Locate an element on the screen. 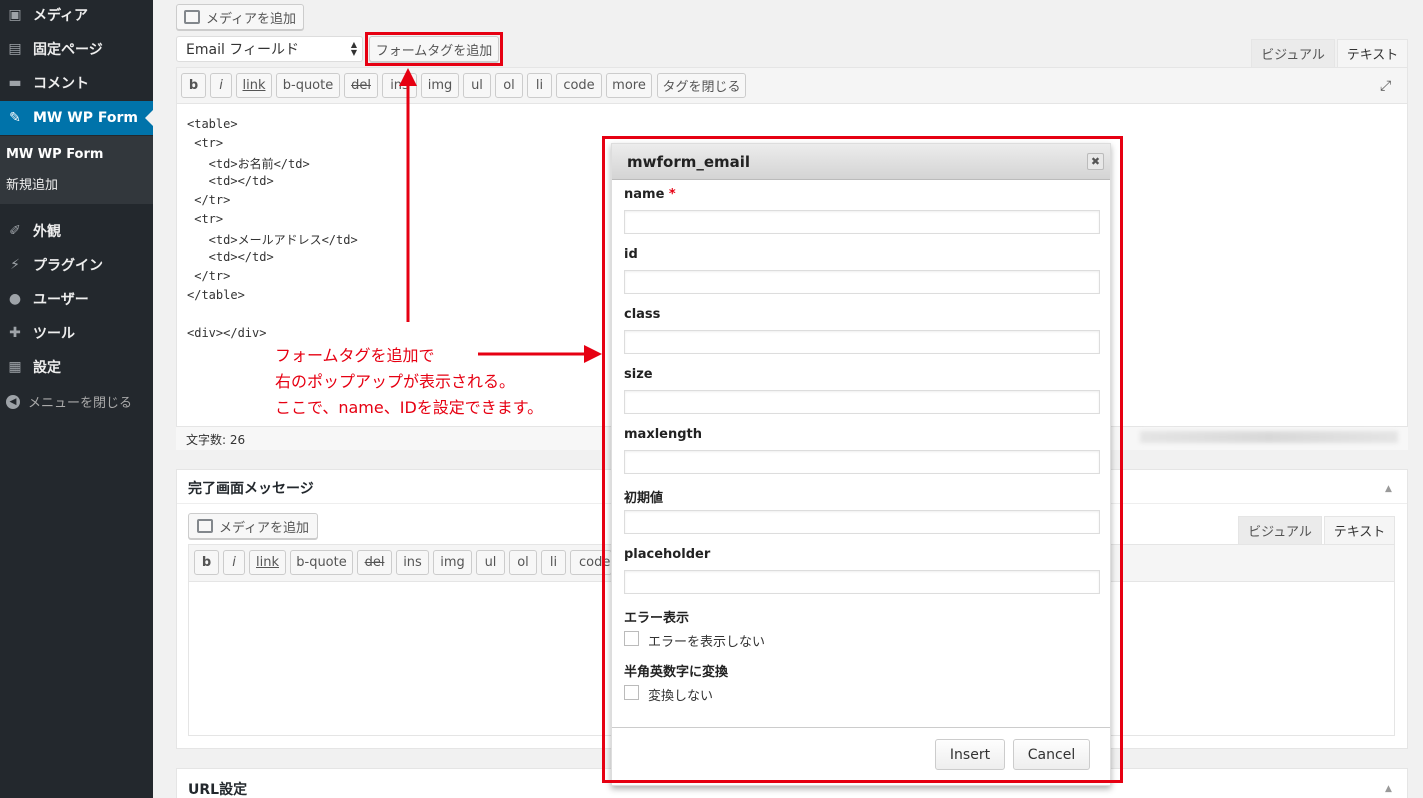  sidebar-item-tools: ✚ ツール is located at coordinates (76, 333).